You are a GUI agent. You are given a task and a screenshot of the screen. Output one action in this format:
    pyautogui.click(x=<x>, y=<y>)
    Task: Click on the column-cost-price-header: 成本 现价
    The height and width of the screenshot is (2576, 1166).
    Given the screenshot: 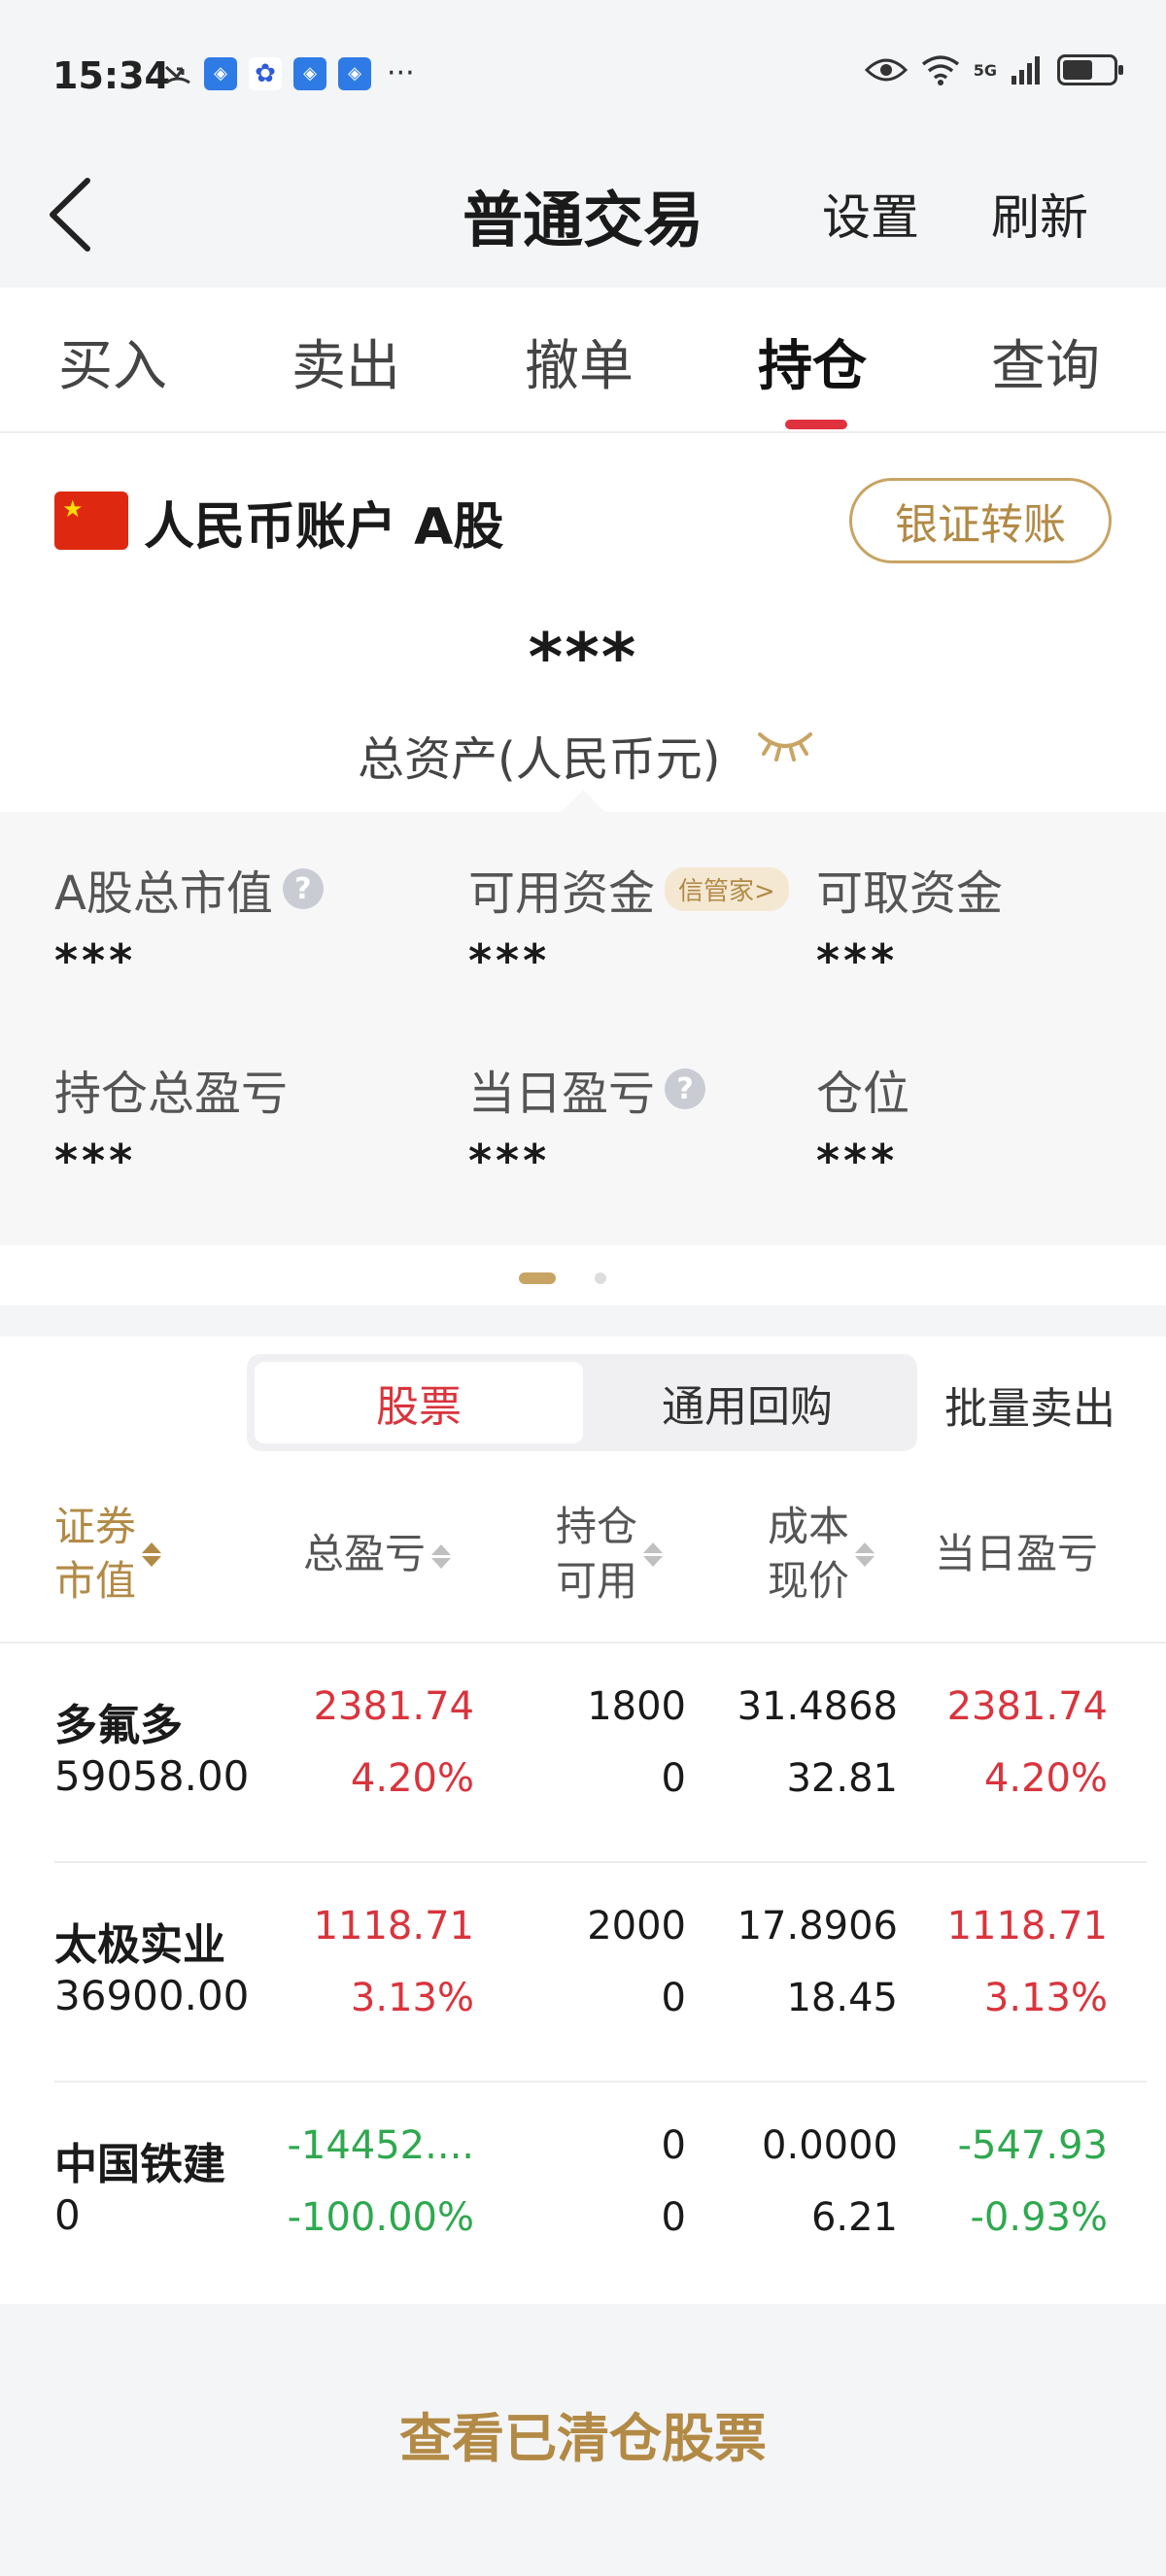 What is the action you would take?
    pyautogui.click(x=821, y=1554)
    